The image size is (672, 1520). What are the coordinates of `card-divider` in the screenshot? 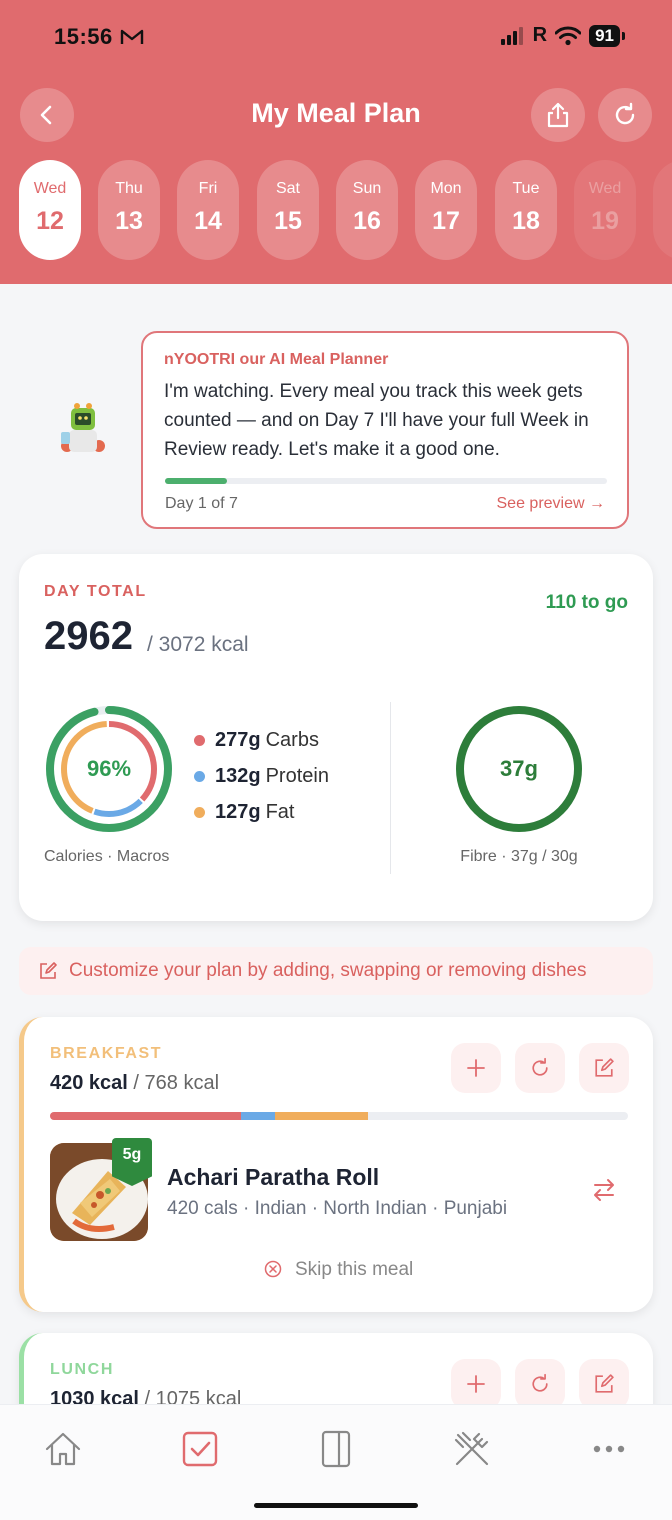 It's located at (390, 788).